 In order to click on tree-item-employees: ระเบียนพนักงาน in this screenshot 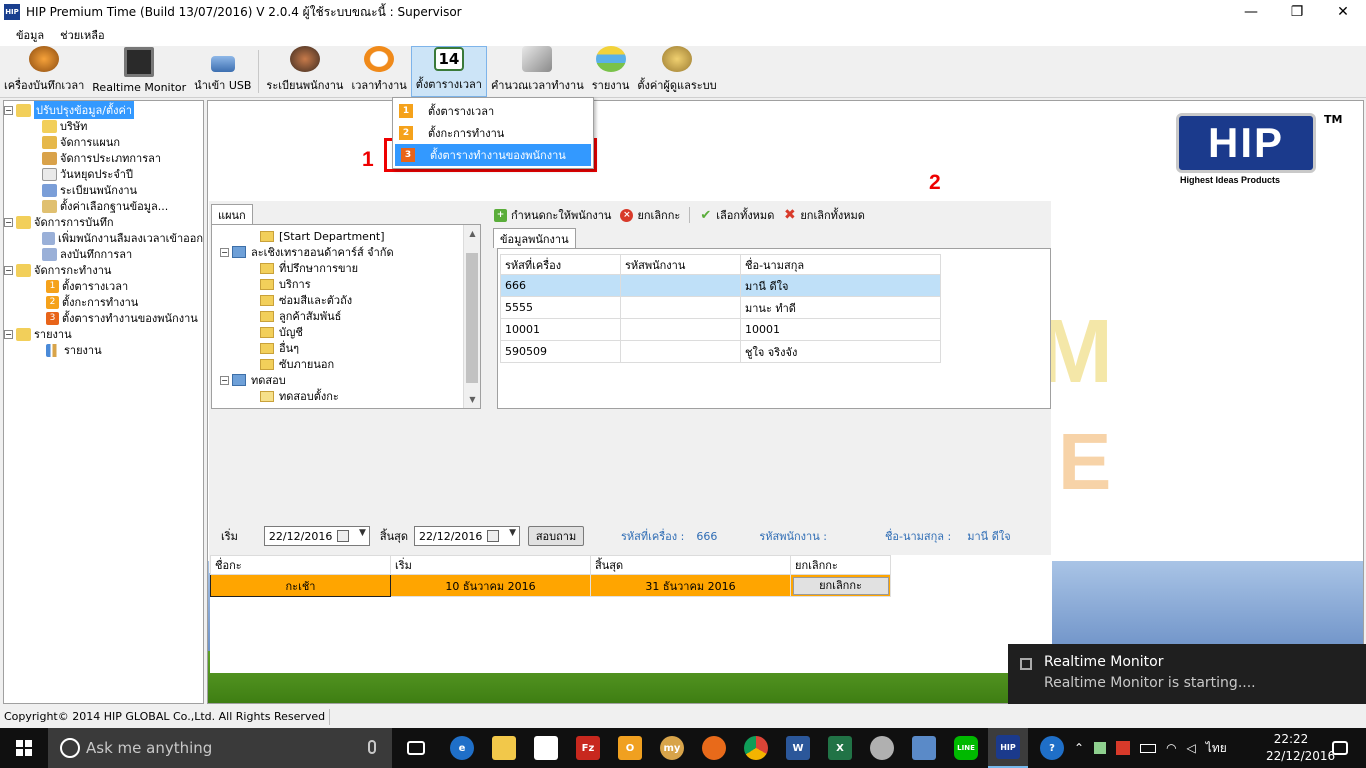, I will do `click(103, 190)`.